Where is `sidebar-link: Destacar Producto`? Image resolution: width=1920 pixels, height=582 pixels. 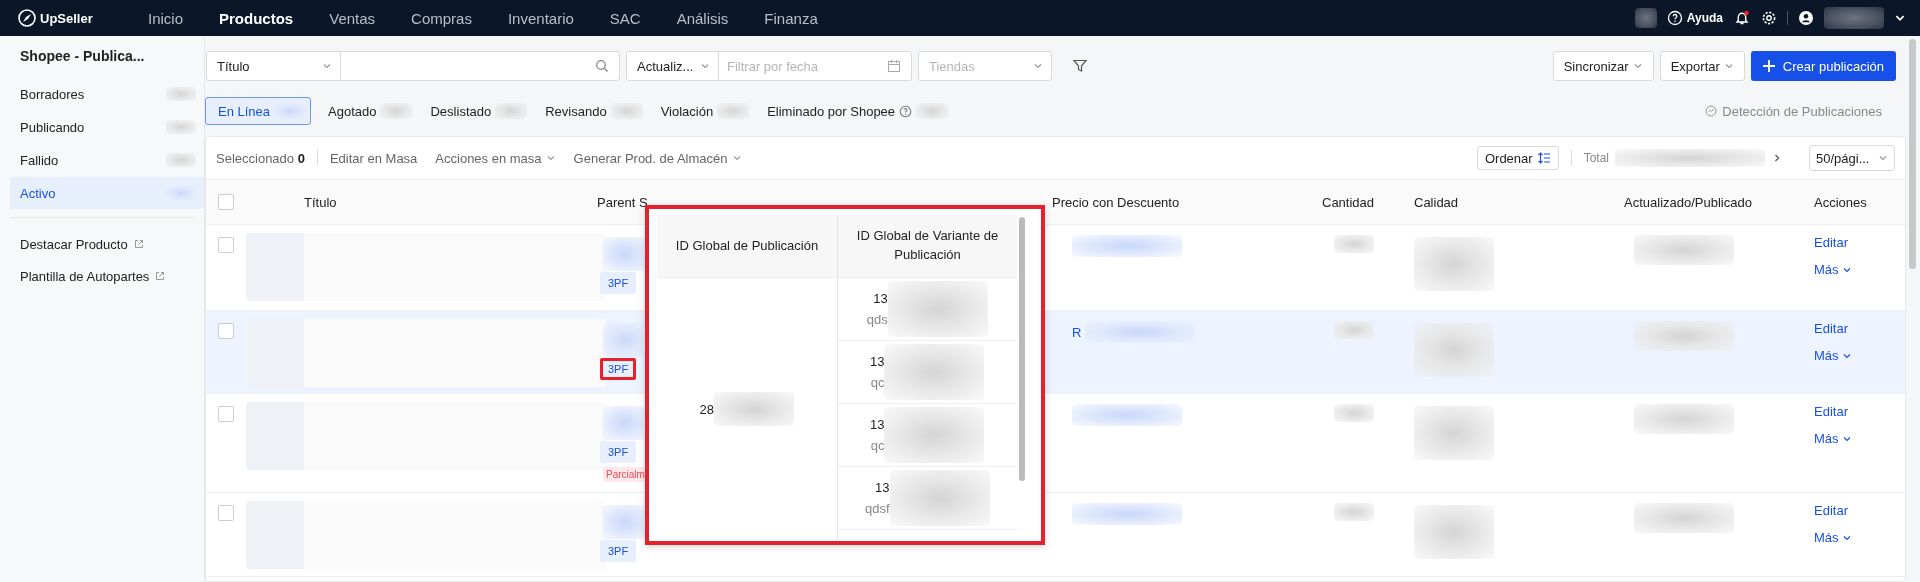 sidebar-link: Destacar Producto is located at coordinates (102, 244).